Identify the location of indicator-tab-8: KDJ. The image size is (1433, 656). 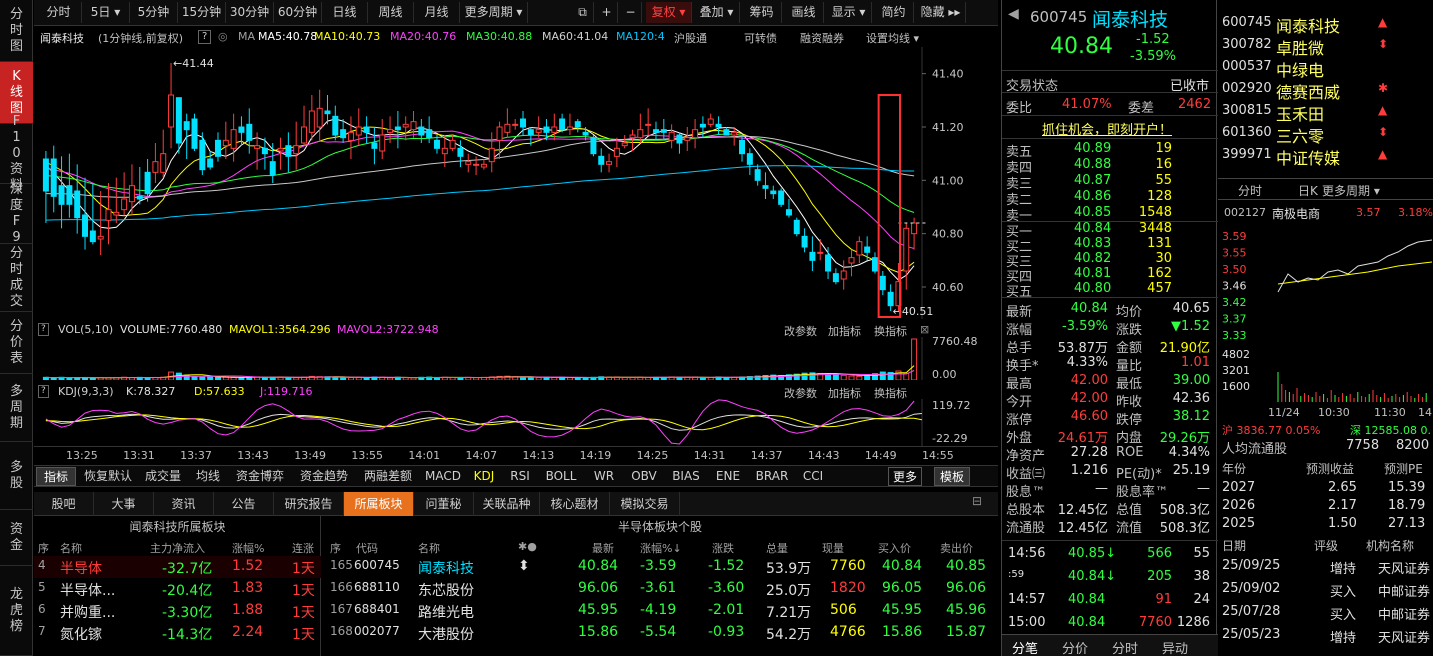
(484, 476).